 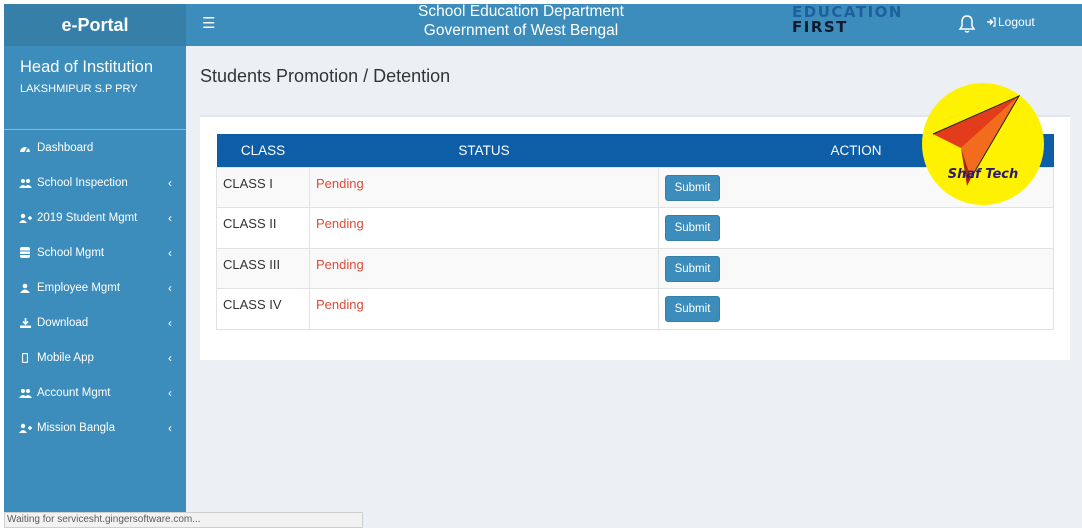 I want to click on sidebar-item-label: Employee Mgmt, so click(x=79, y=287).